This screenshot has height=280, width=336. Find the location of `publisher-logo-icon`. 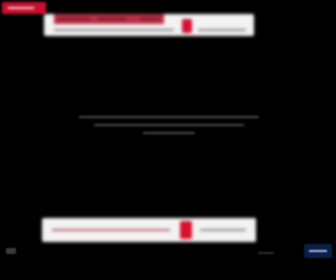

publisher-logo-icon is located at coordinates (318, 251).